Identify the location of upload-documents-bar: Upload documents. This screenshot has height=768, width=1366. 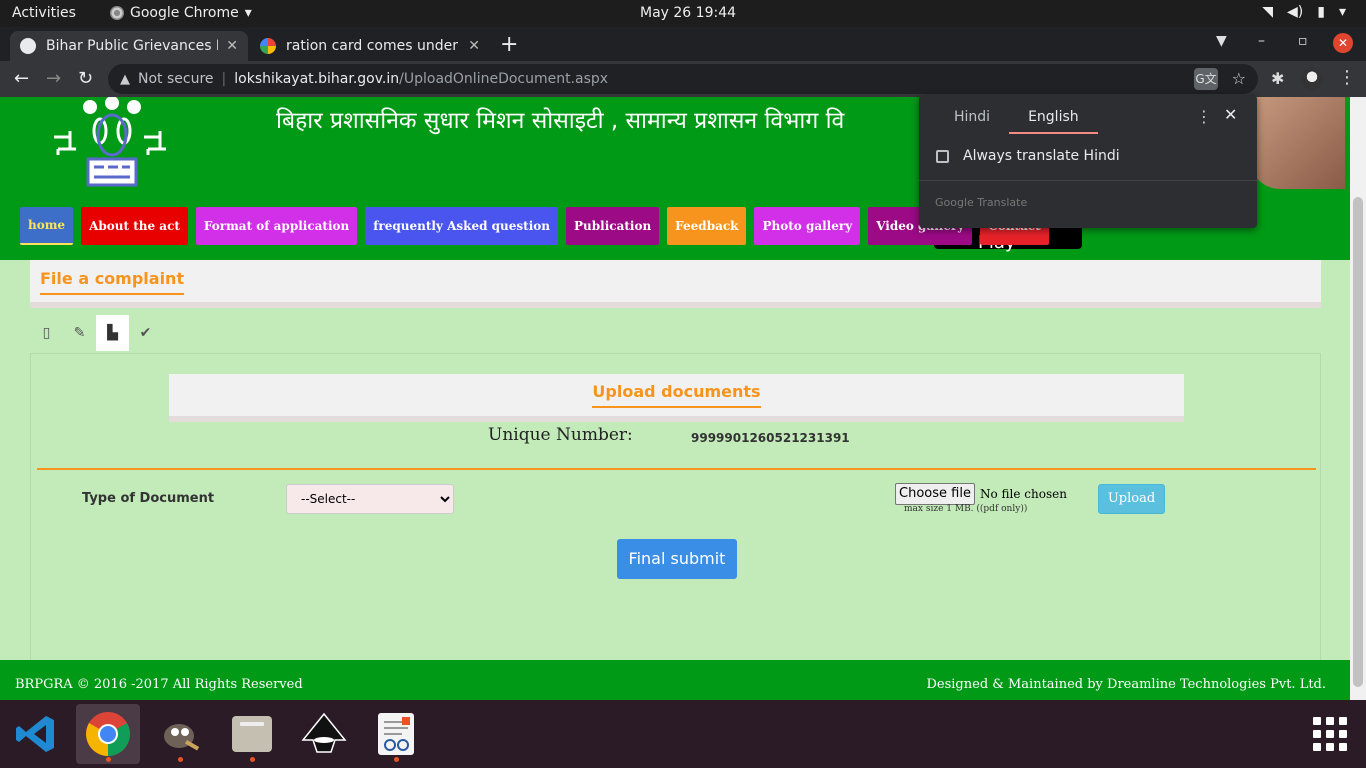
(676, 398).